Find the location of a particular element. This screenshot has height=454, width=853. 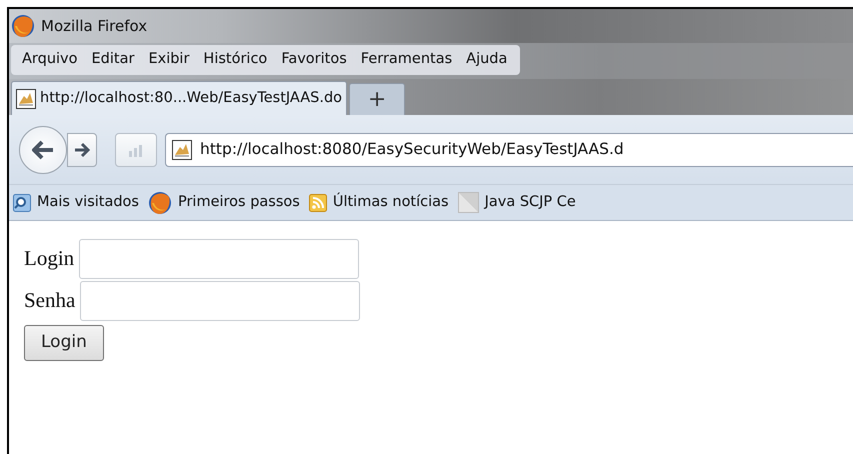

menu-item: Arquivo is located at coordinates (50, 60).